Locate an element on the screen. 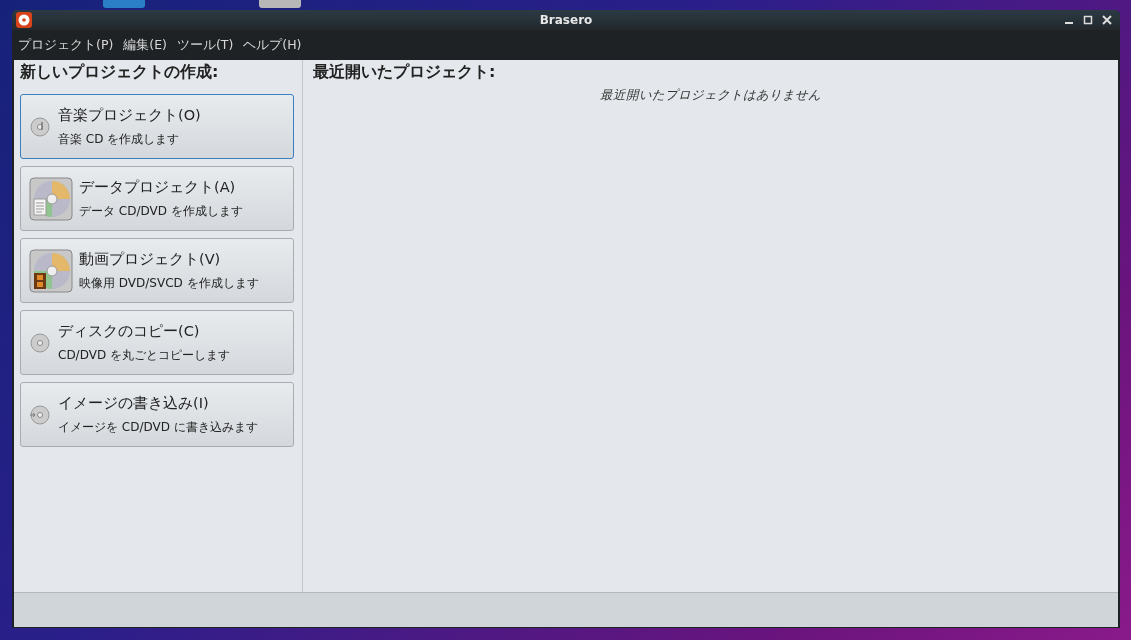 Image resolution: width=1131 pixels, height=640 pixels. project-button: データプロジェクト(A) データ CD/DVD を作成します is located at coordinates (157, 198).